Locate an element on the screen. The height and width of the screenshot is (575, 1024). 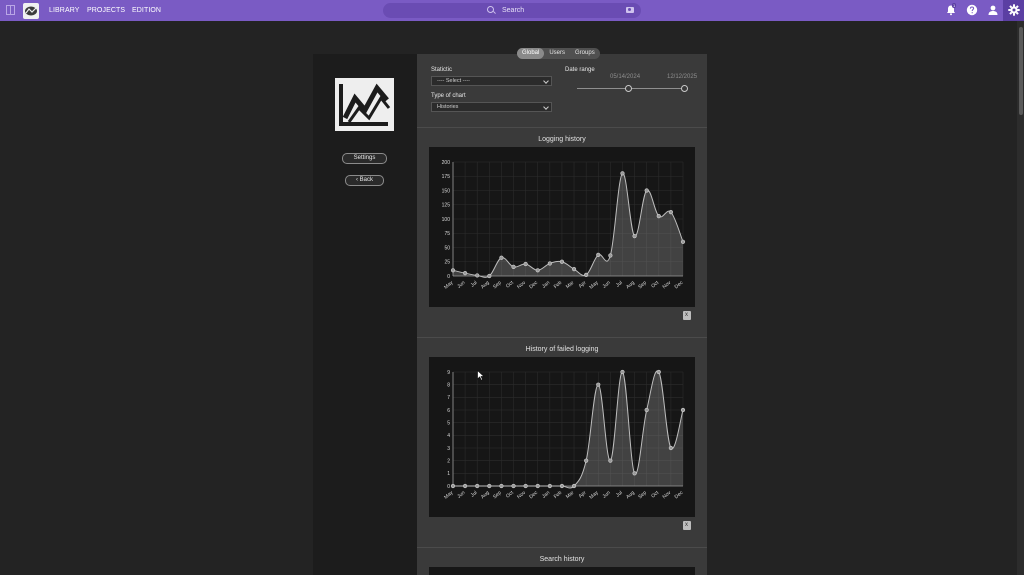
back-label: Back is located at coordinates (366, 180).